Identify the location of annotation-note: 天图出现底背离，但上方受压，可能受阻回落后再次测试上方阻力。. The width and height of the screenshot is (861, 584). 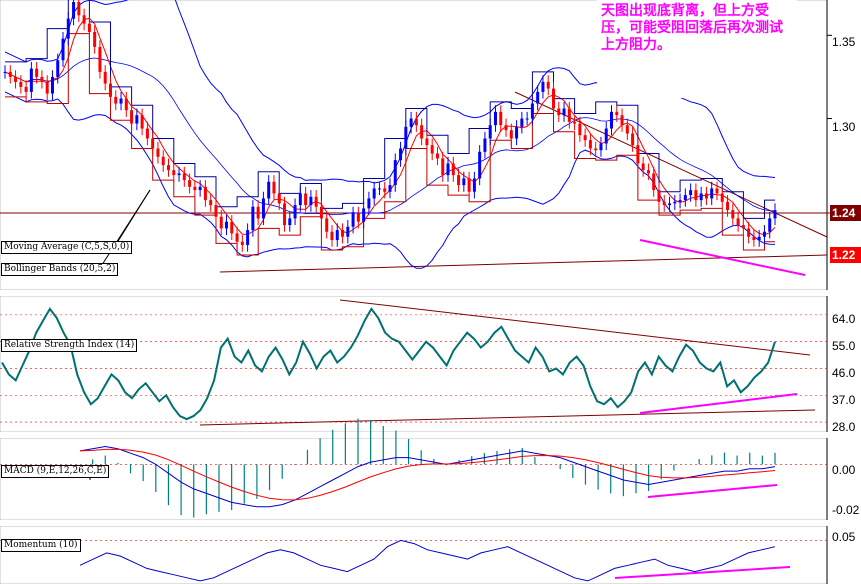
(697, 49).